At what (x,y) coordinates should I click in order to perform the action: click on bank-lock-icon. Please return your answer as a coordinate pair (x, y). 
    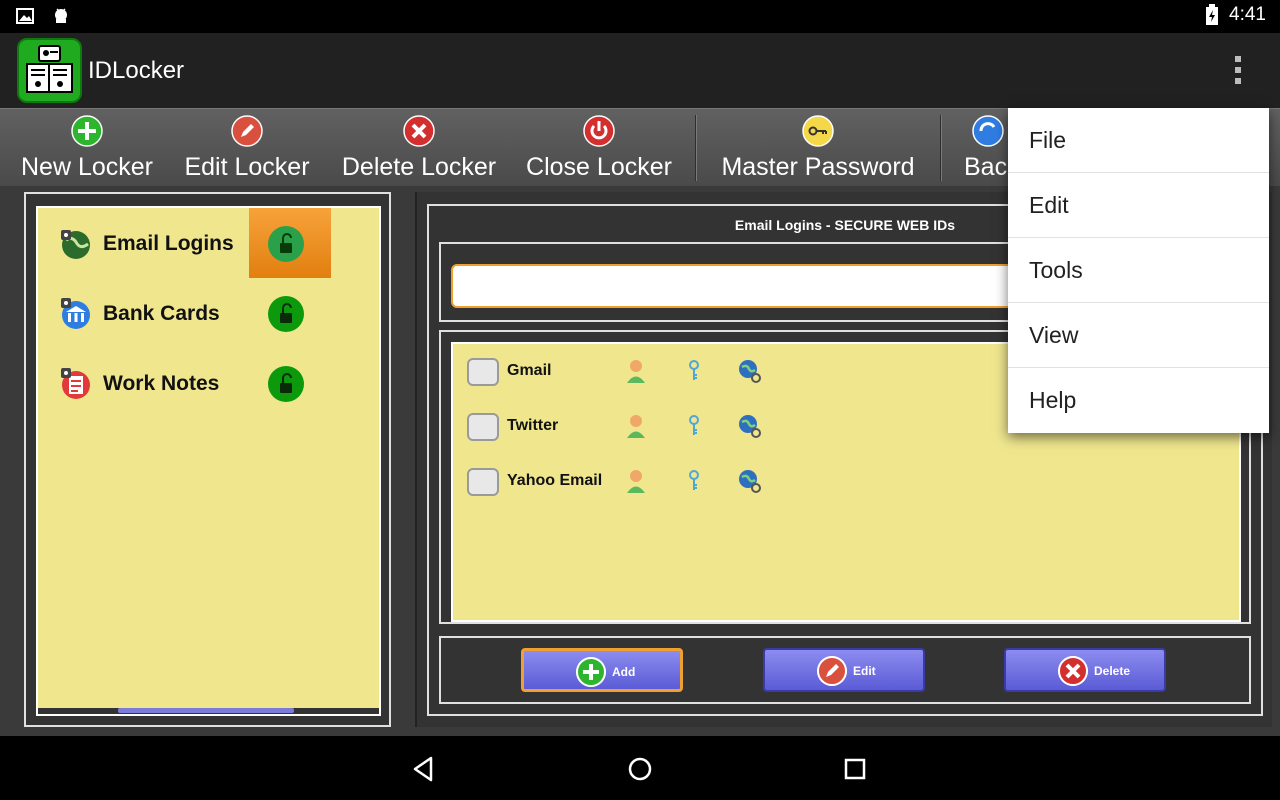
    Looking at the image, I should click on (75, 313).